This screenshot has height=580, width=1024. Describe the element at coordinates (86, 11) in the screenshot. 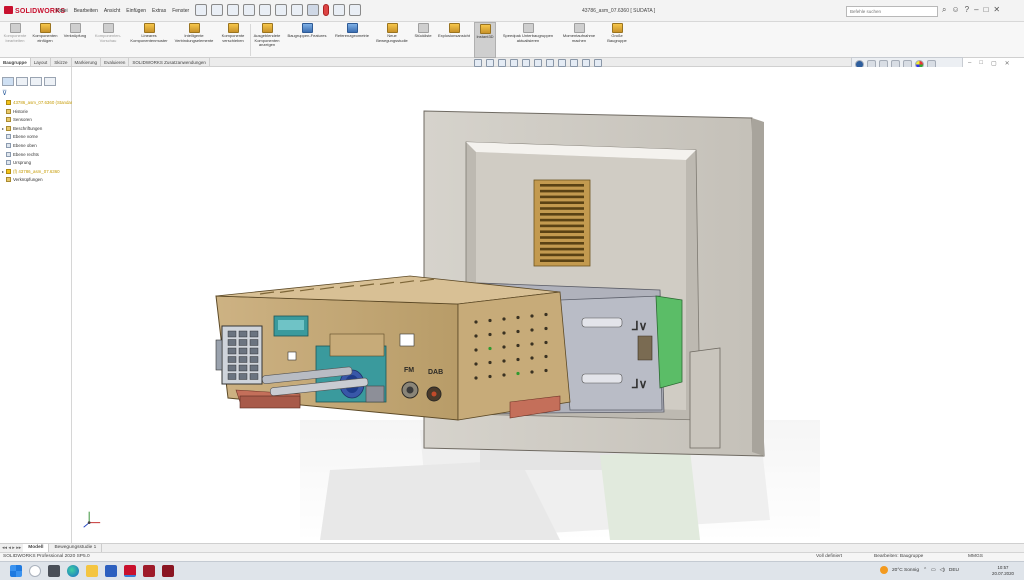

I see `menu-item-edit: Bearbeiten` at that location.